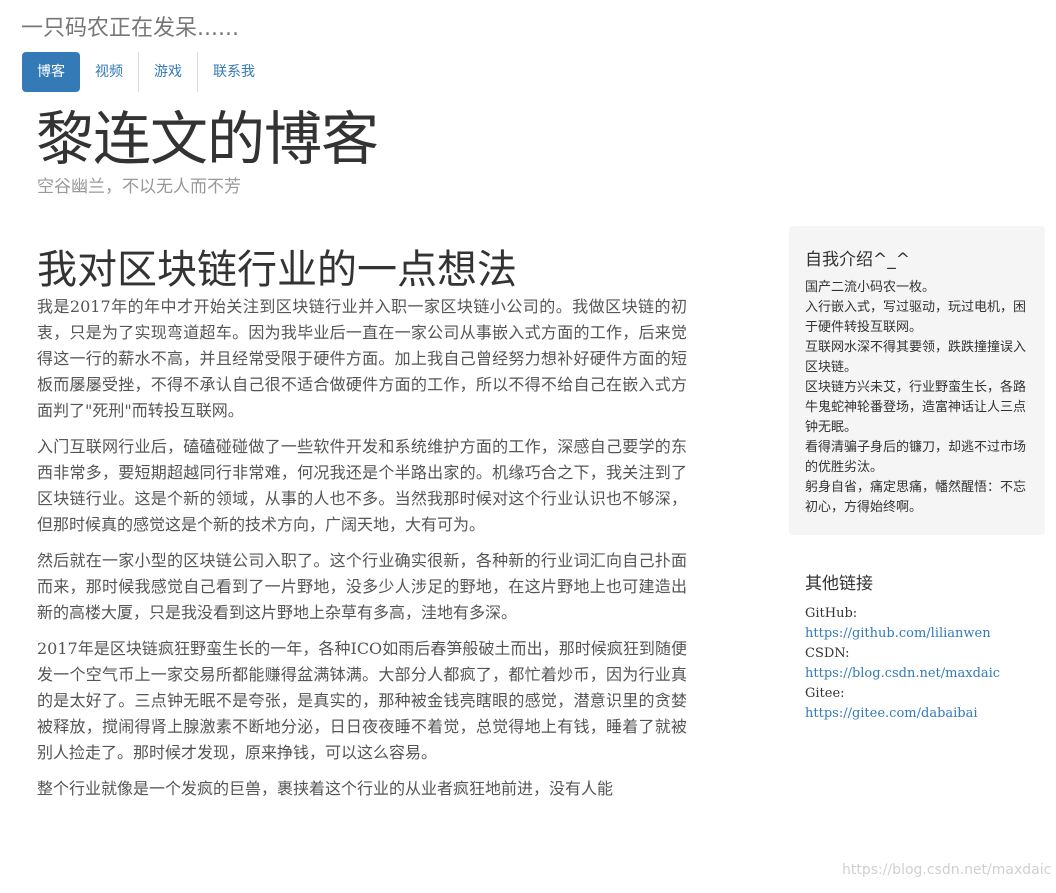 The image size is (1056, 893). I want to click on link-gitee: https://gitee.com/dabaibai, so click(925, 714).